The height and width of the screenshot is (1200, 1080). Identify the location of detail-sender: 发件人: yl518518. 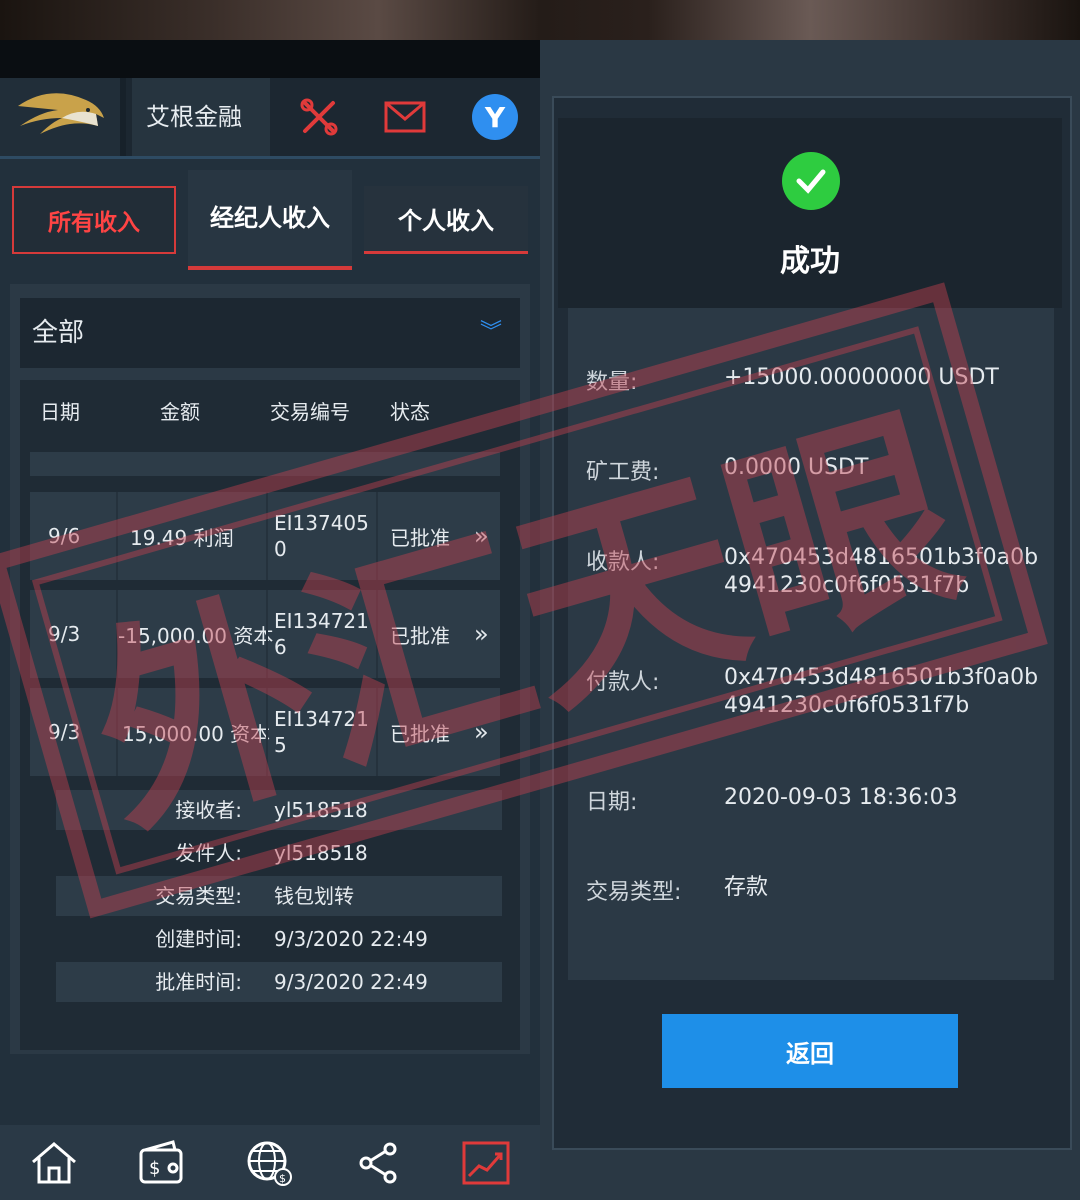
(279, 853).